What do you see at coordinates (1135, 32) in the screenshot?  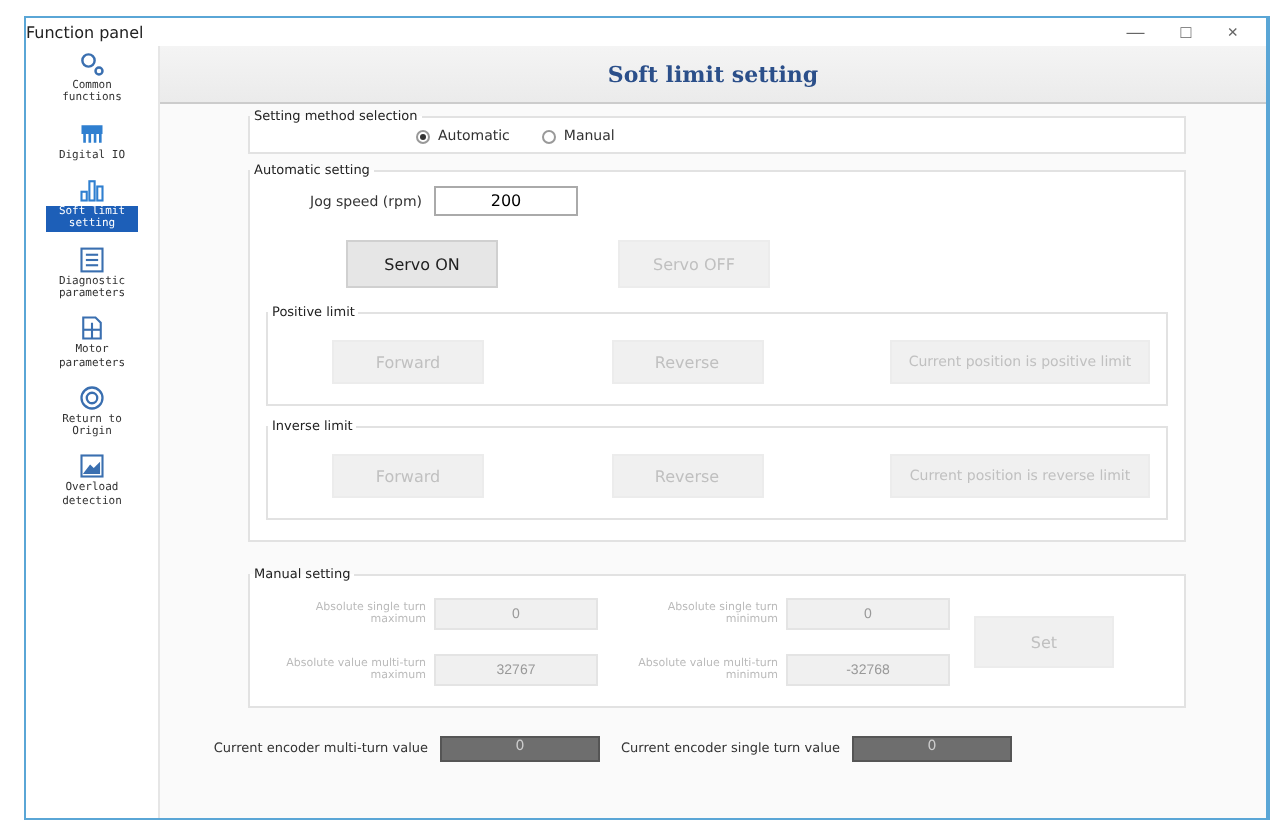 I see `window-control-button: —` at bounding box center [1135, 32].